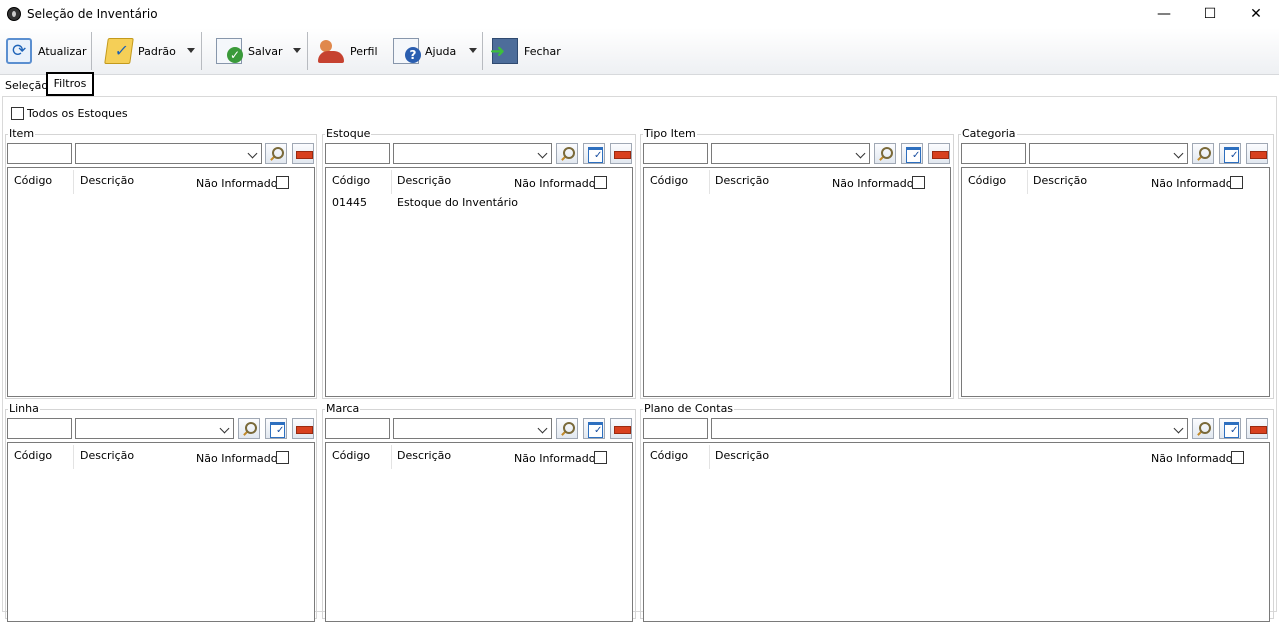 This screenshot has height=622, width=1279. I want to click on item-search-button, so click(276, 153).